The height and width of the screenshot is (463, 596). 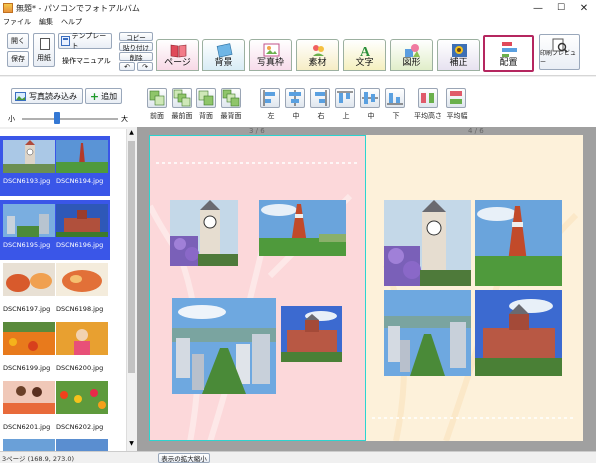 What do you see at coordinates (20, 96) in the screenshot?
I see `picture-icon` at bounding box center [20, 96].